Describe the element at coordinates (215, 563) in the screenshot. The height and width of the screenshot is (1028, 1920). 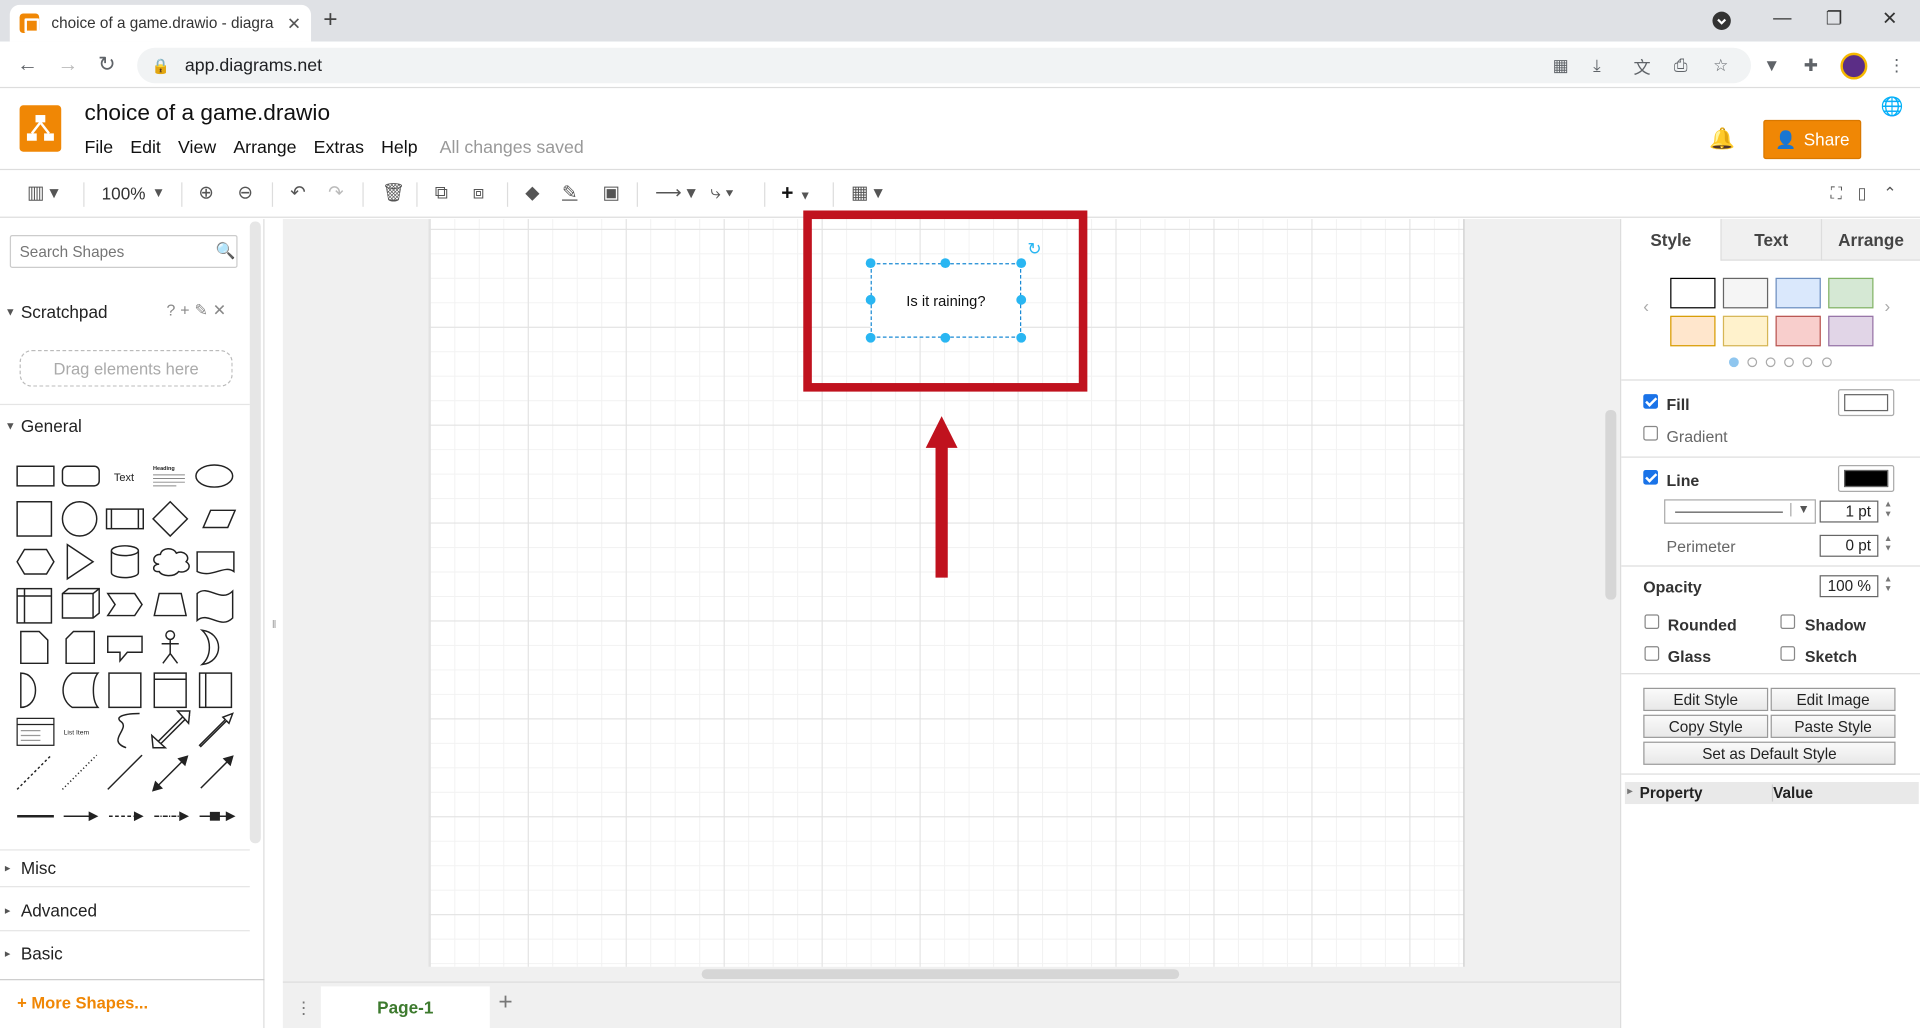
I see `shape-document` at that location.